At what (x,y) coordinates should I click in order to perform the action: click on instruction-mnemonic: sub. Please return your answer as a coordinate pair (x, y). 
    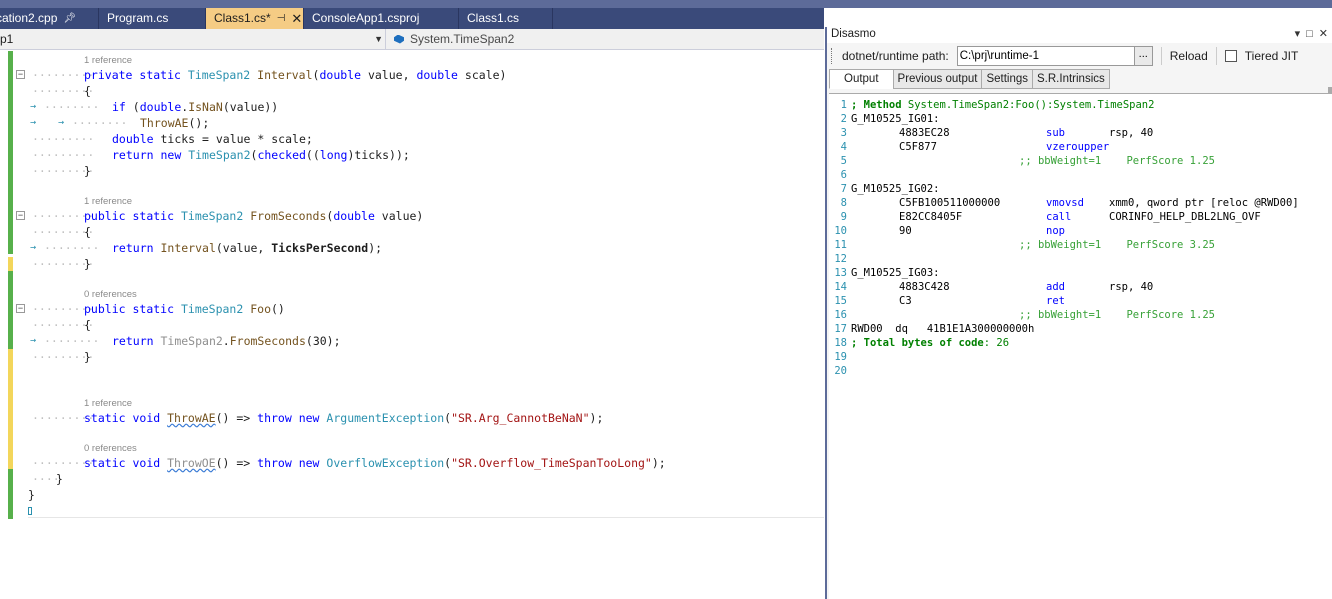
    Looking at the image, I should click on (1055, 133).